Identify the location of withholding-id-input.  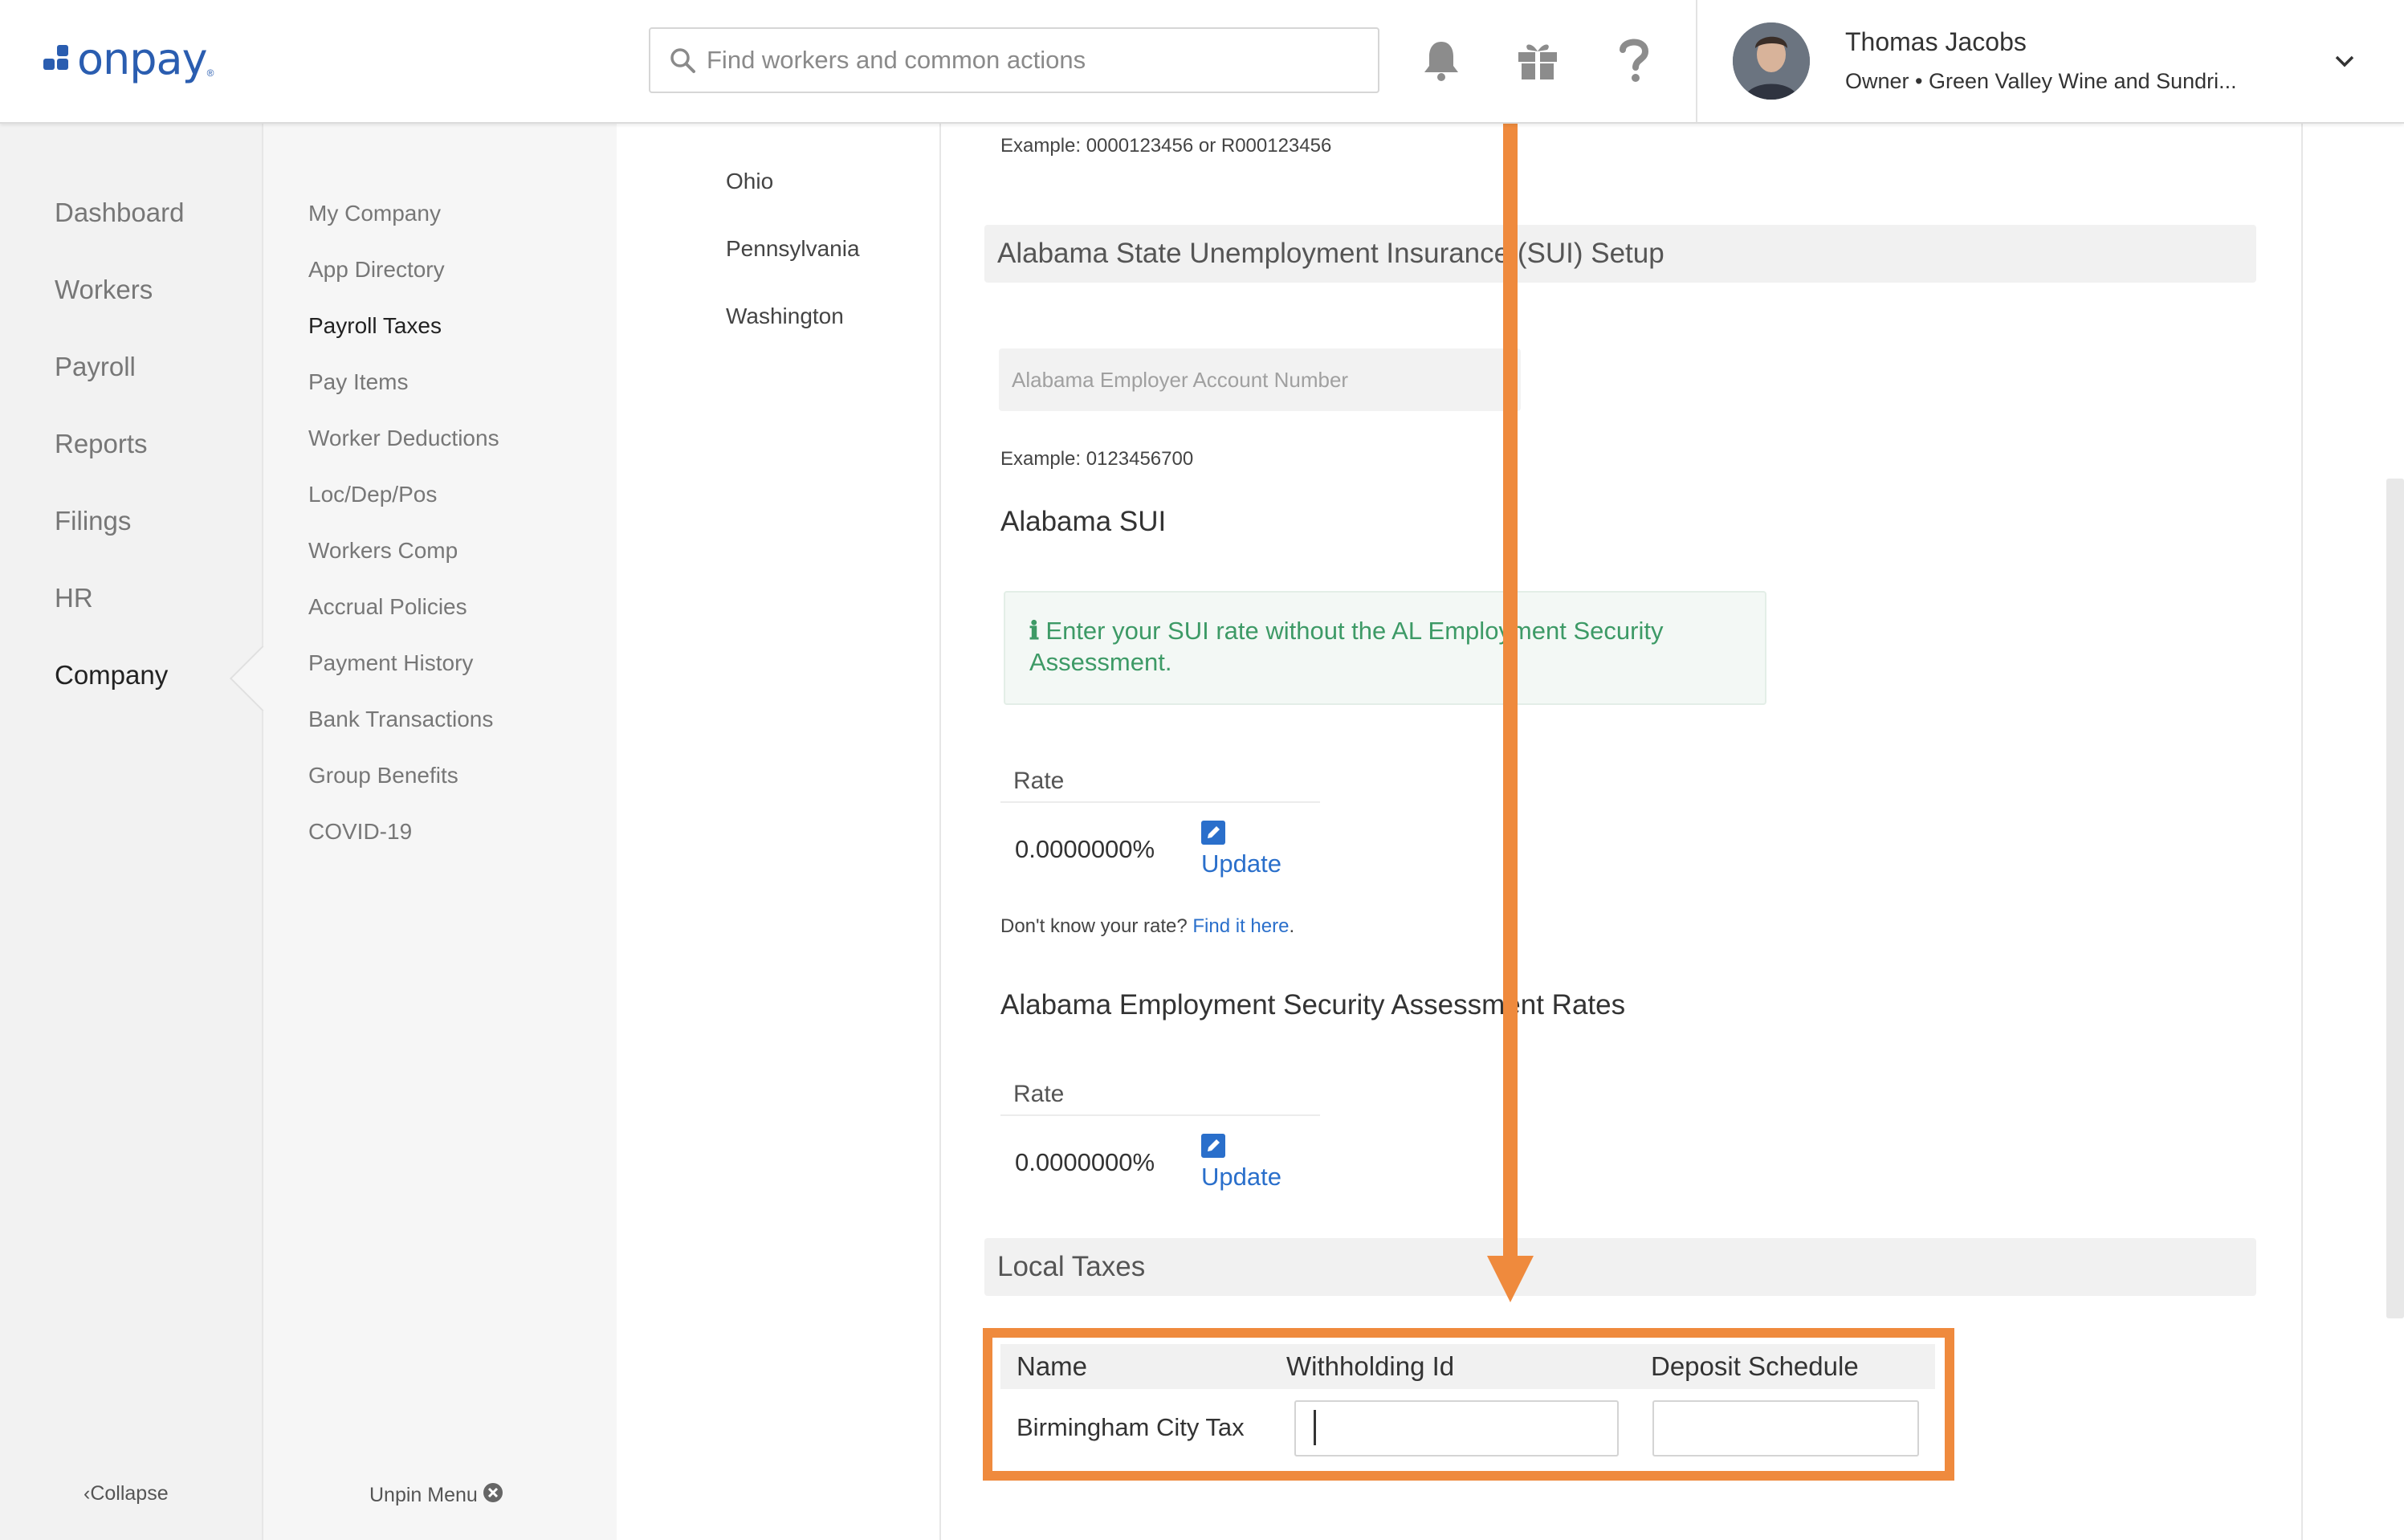
(1456, 1428).